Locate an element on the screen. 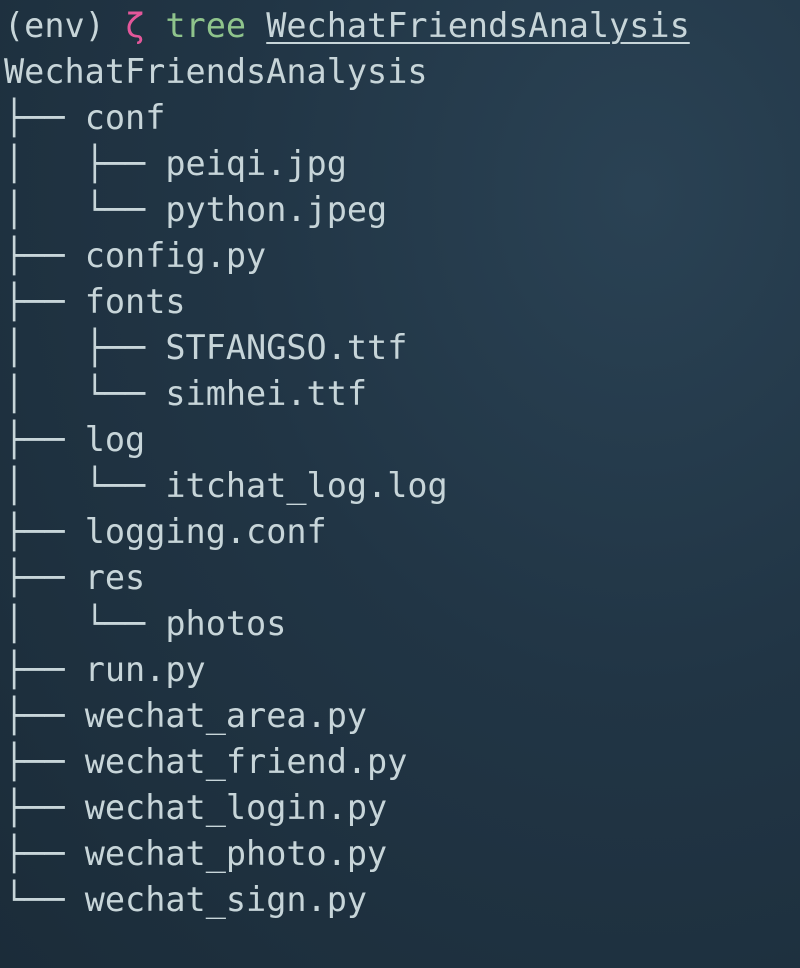  tree-entry: └── wechat_sign.py is located at coordinates (400, 900).